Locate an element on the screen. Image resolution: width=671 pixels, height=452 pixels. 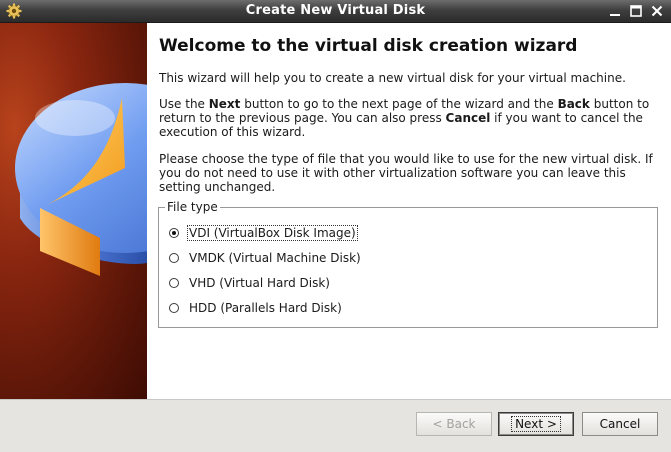
cancel-button-label: Cancel is located at coordinates (620, 424).